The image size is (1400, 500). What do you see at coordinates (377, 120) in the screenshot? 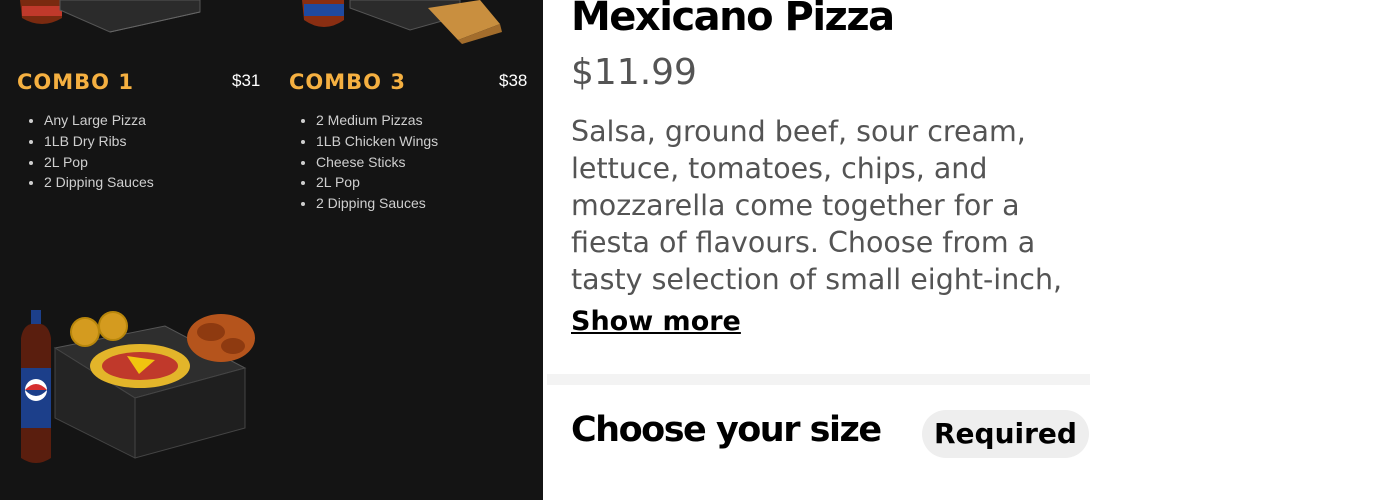
I see `list-item: 2 Medium Pizzas` at bounding box center [377, 120].